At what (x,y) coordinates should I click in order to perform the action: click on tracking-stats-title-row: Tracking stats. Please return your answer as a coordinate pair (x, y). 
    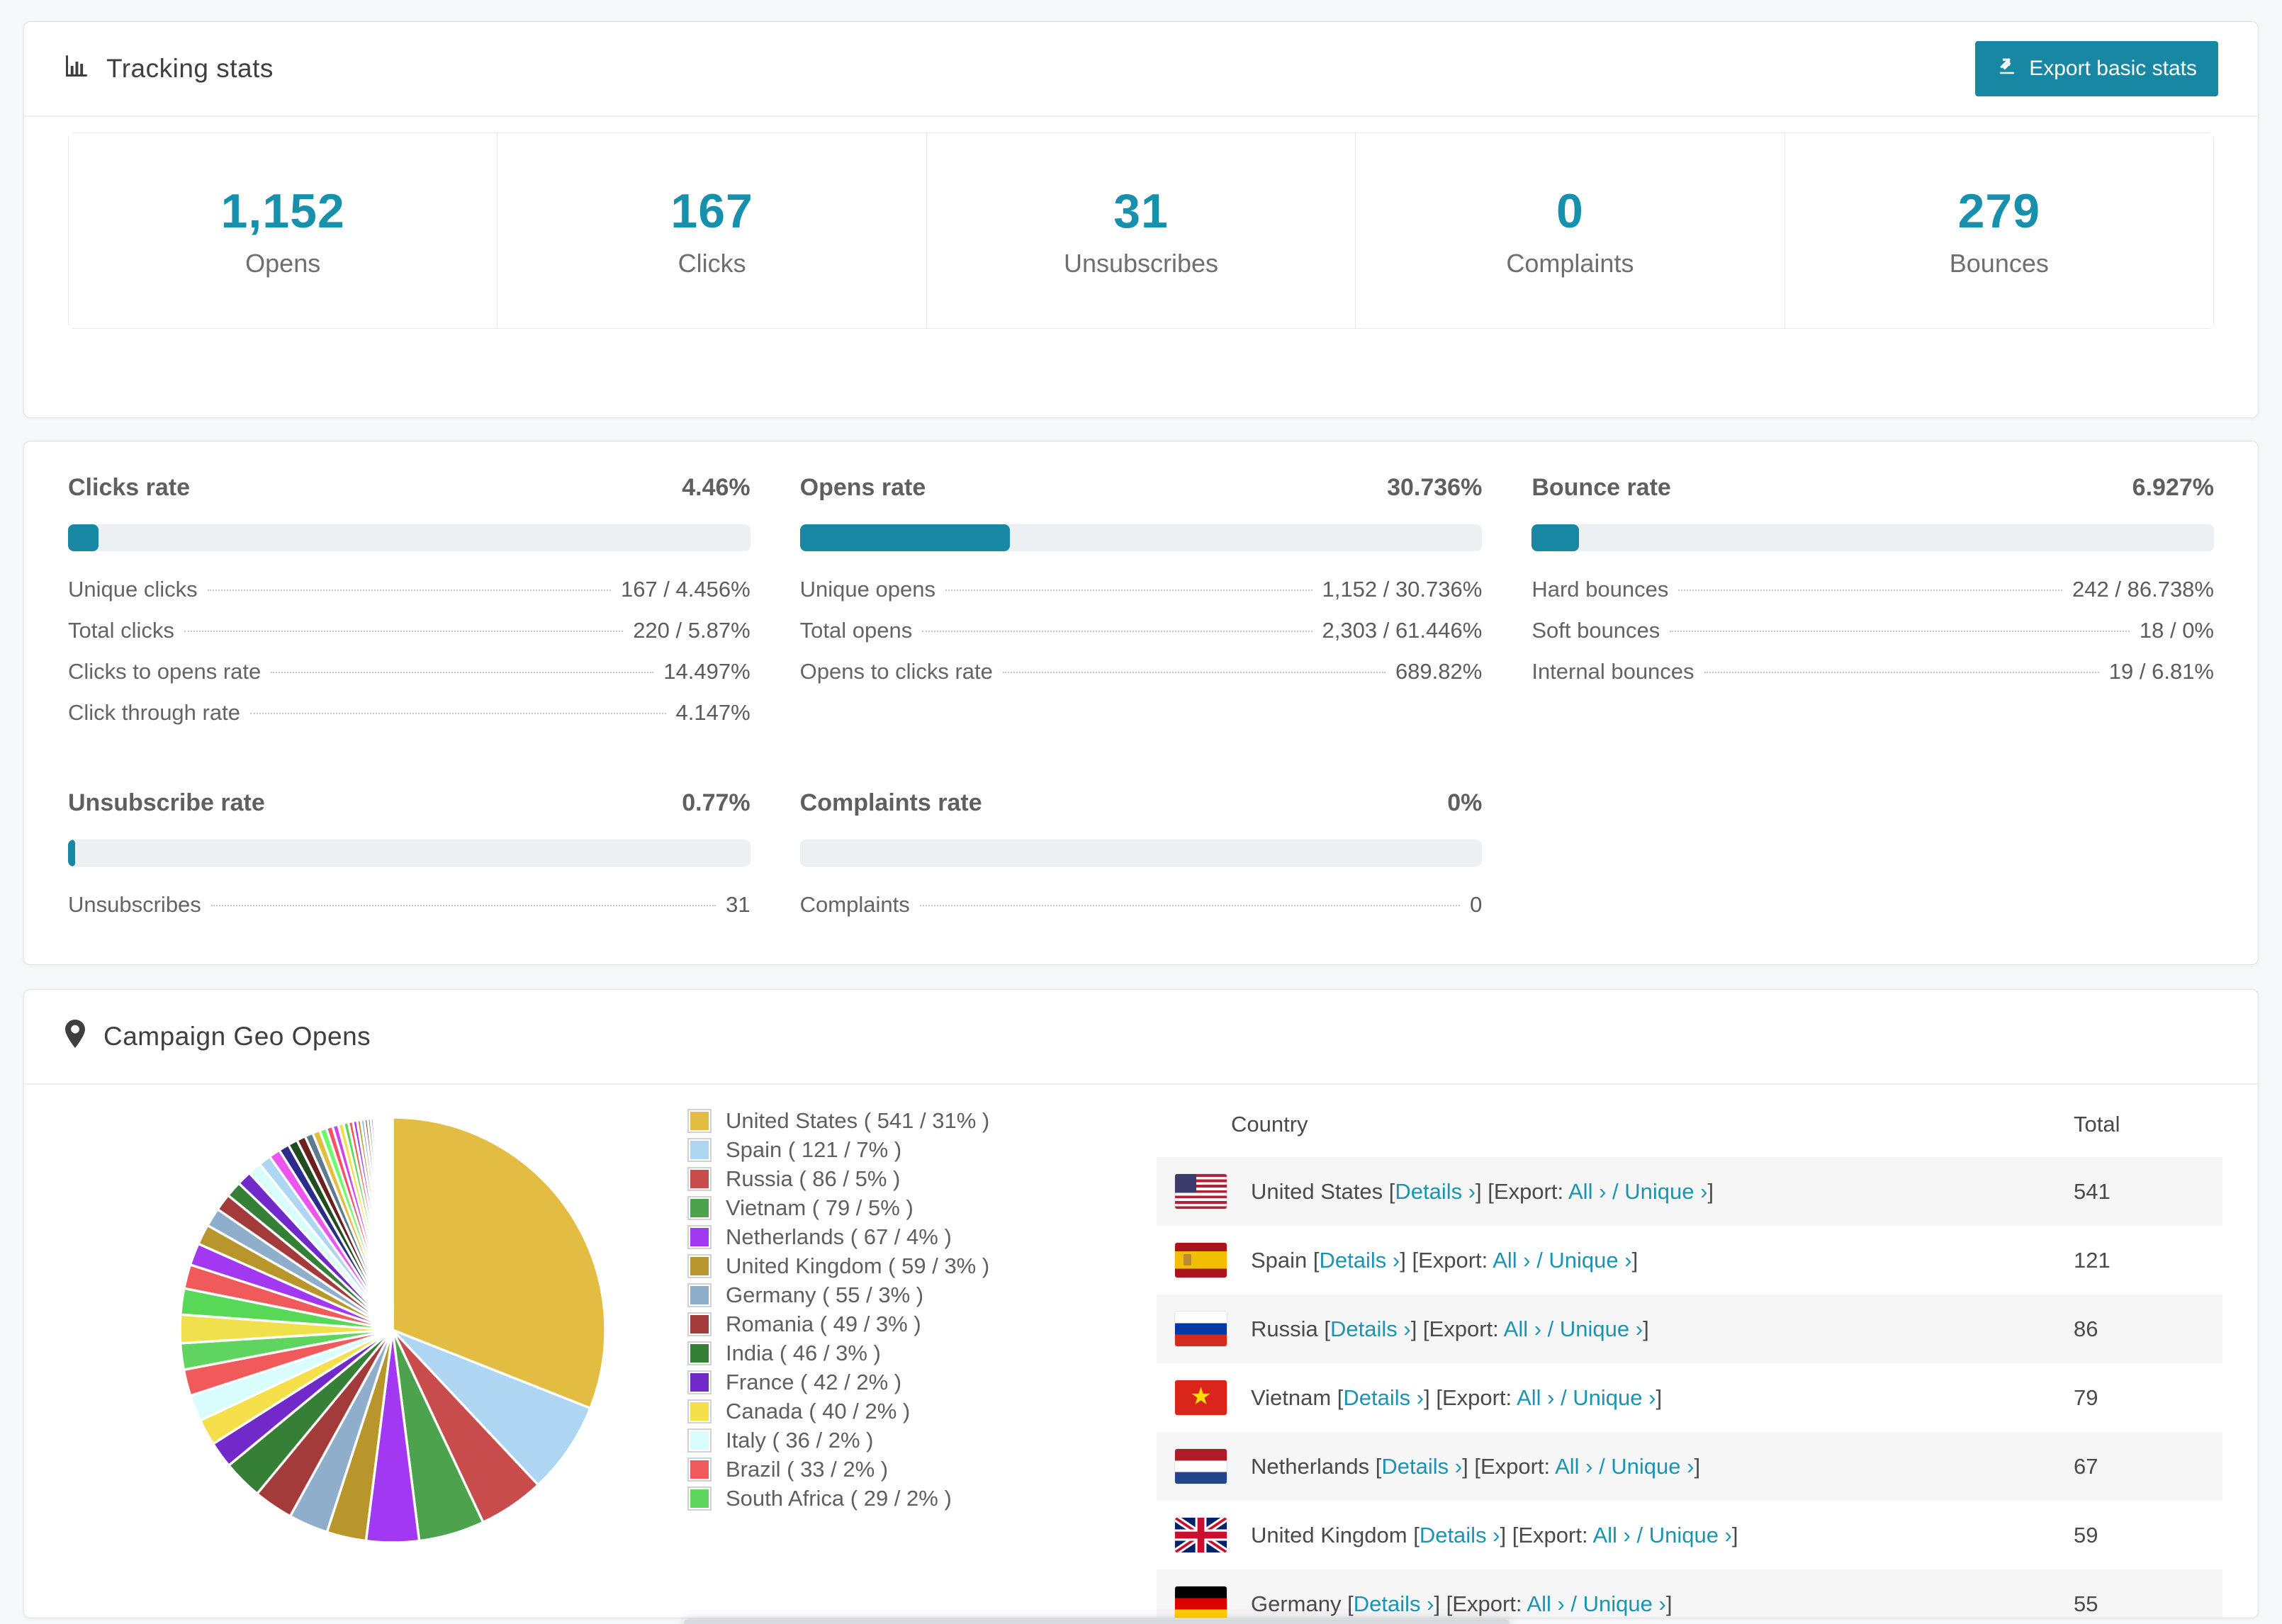
    Looking at the image, I should click on (169, 69).